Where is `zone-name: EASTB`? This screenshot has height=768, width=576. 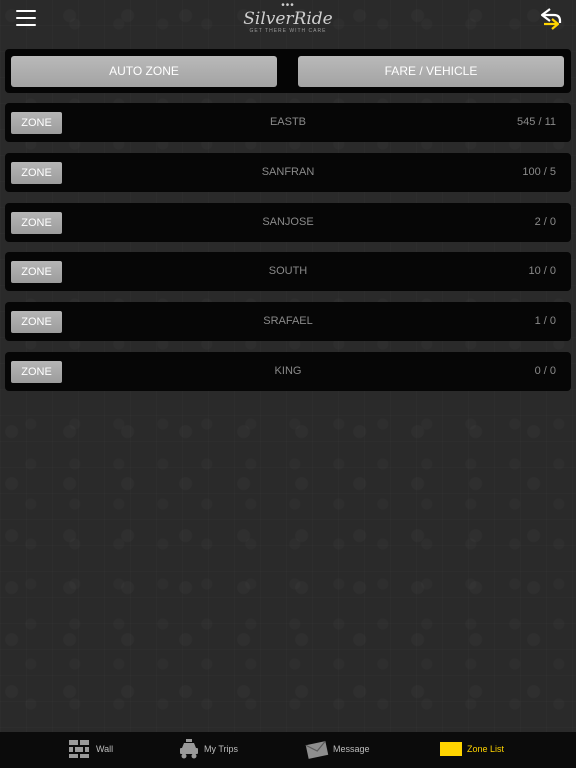
zone-name: EASTB is located at coordinates (288, 122).